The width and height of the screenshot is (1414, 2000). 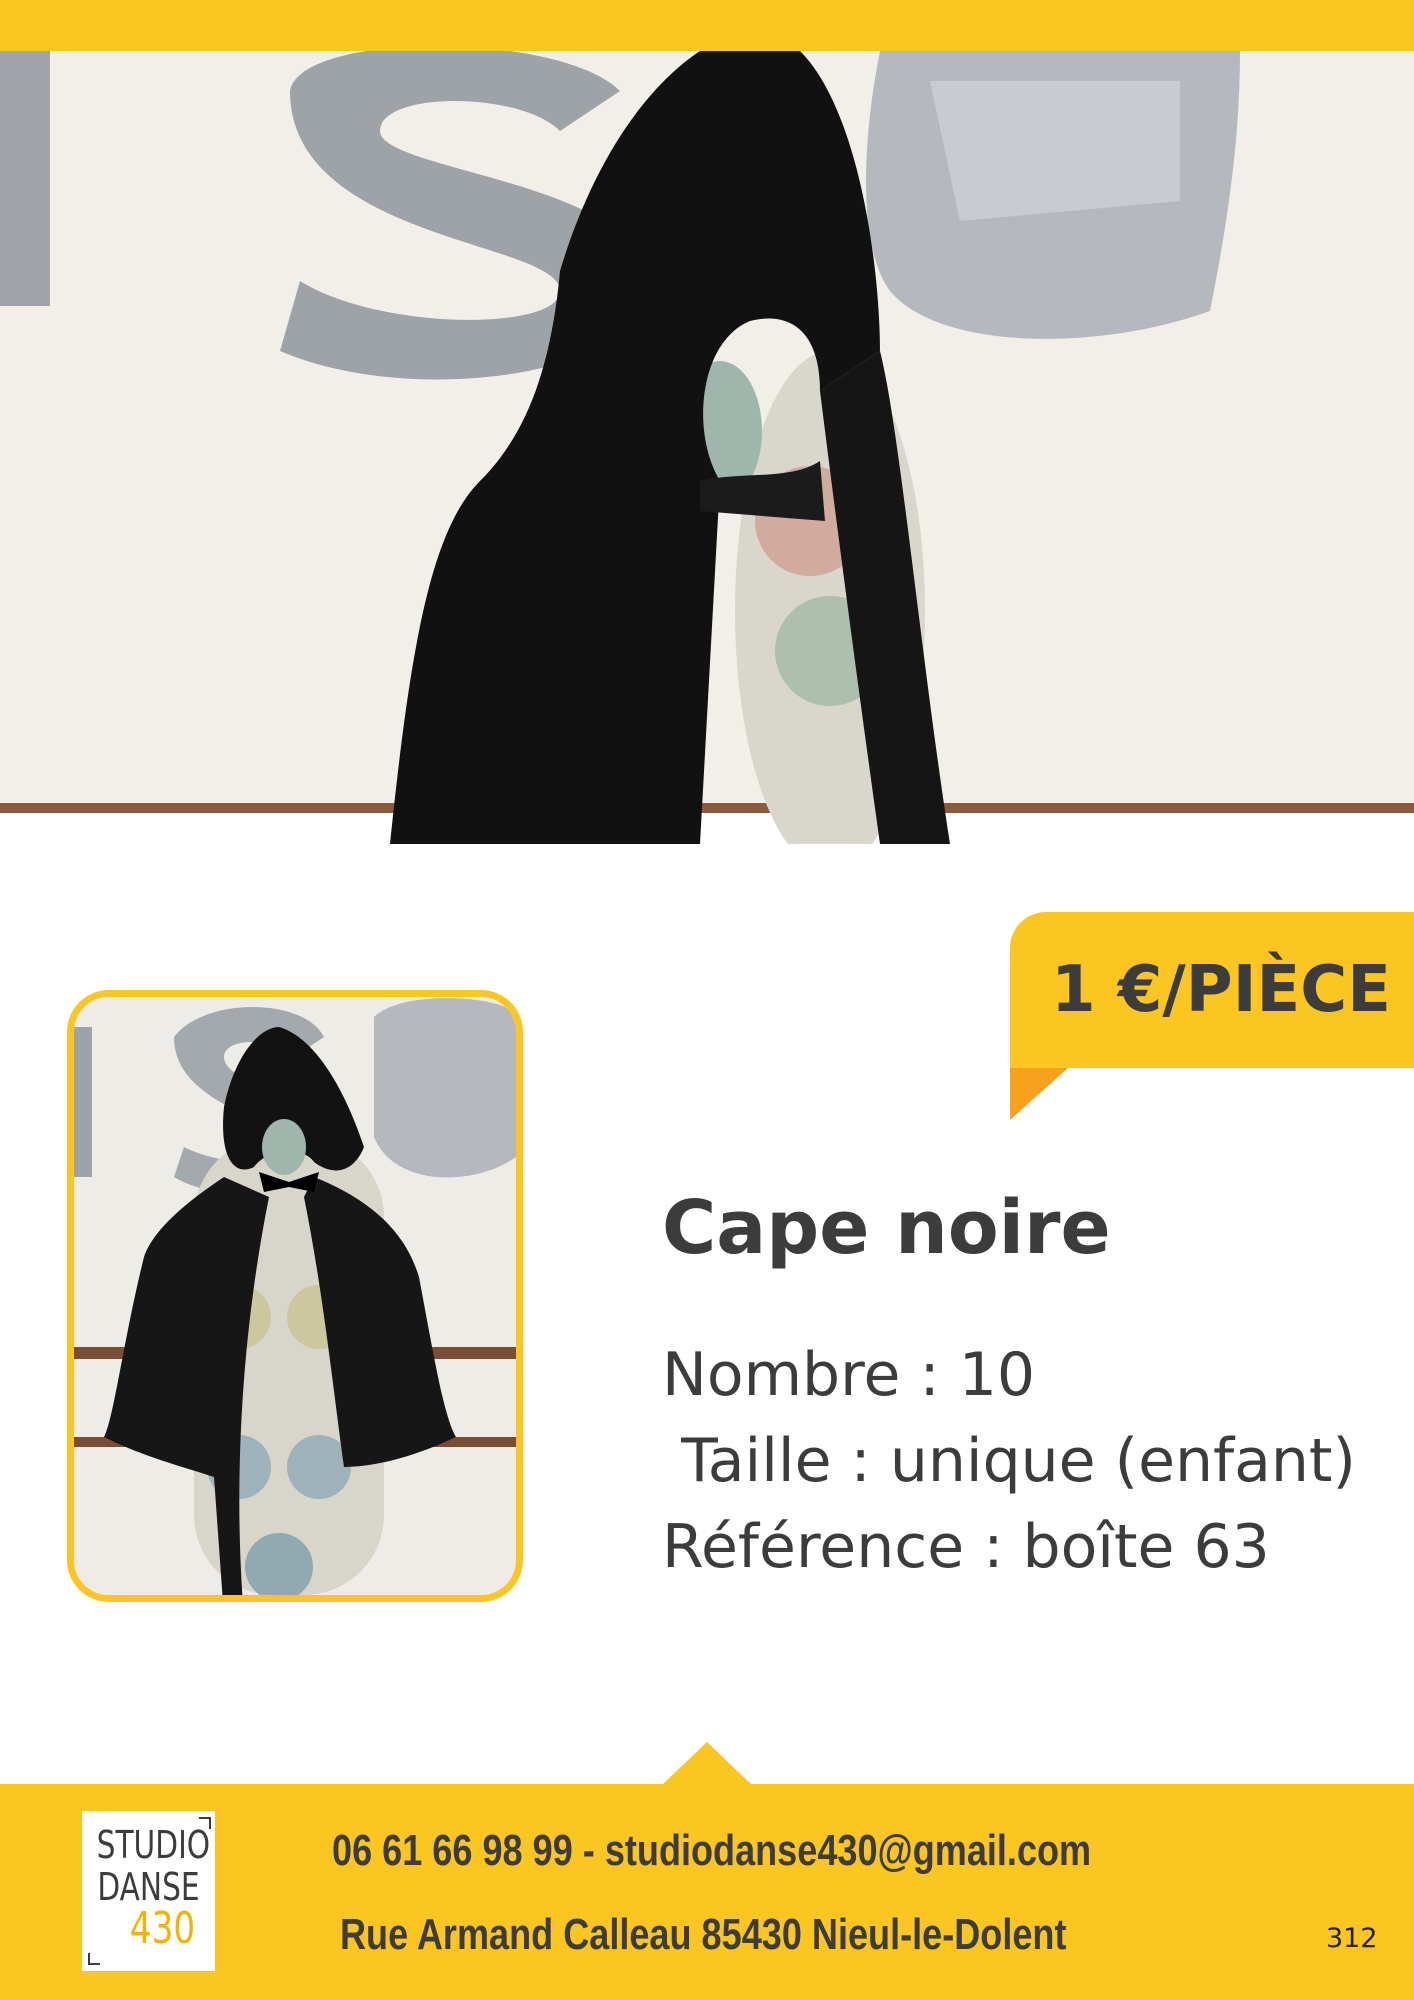 I want to click on product-size: Taille : unique (enfant), so click(x=1009, y=1461).